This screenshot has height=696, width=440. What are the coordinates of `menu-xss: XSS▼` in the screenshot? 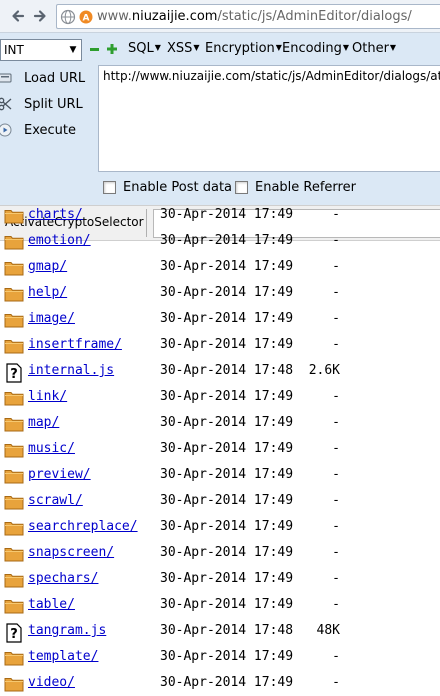 It's located at (183, 48).